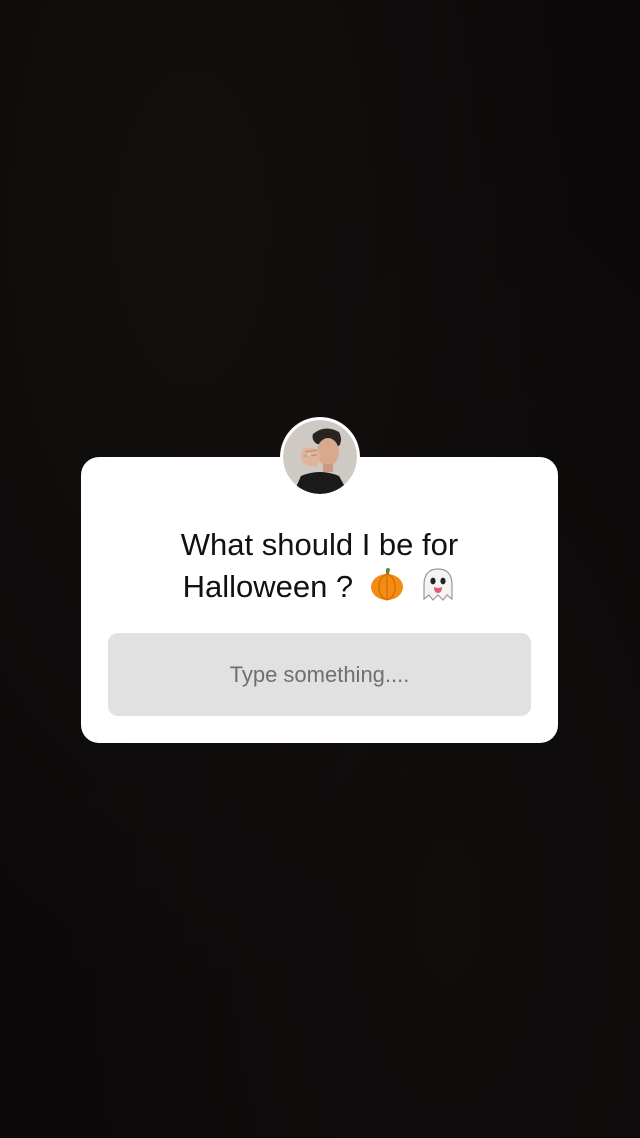  I want to click on question-line-2-wrapper: Halloween ?, so click(319, 589).